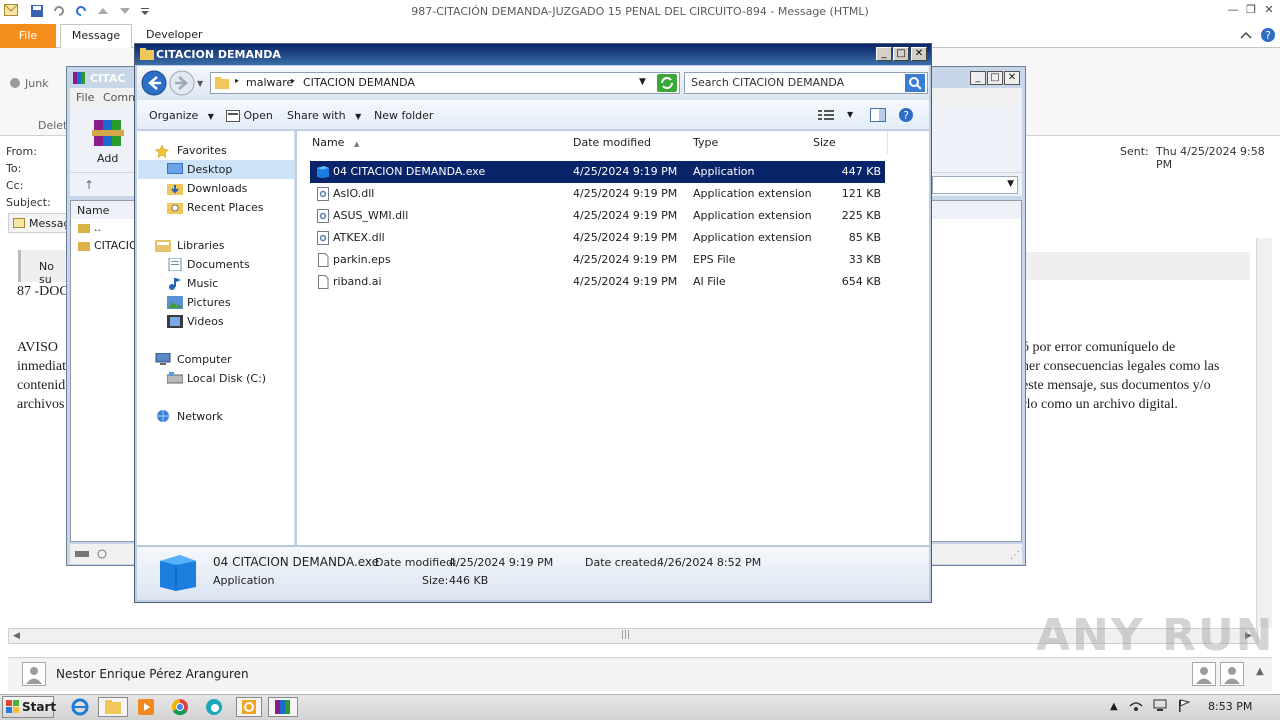  I want to click on media-player-taskbar-icon, so click(146, 707).